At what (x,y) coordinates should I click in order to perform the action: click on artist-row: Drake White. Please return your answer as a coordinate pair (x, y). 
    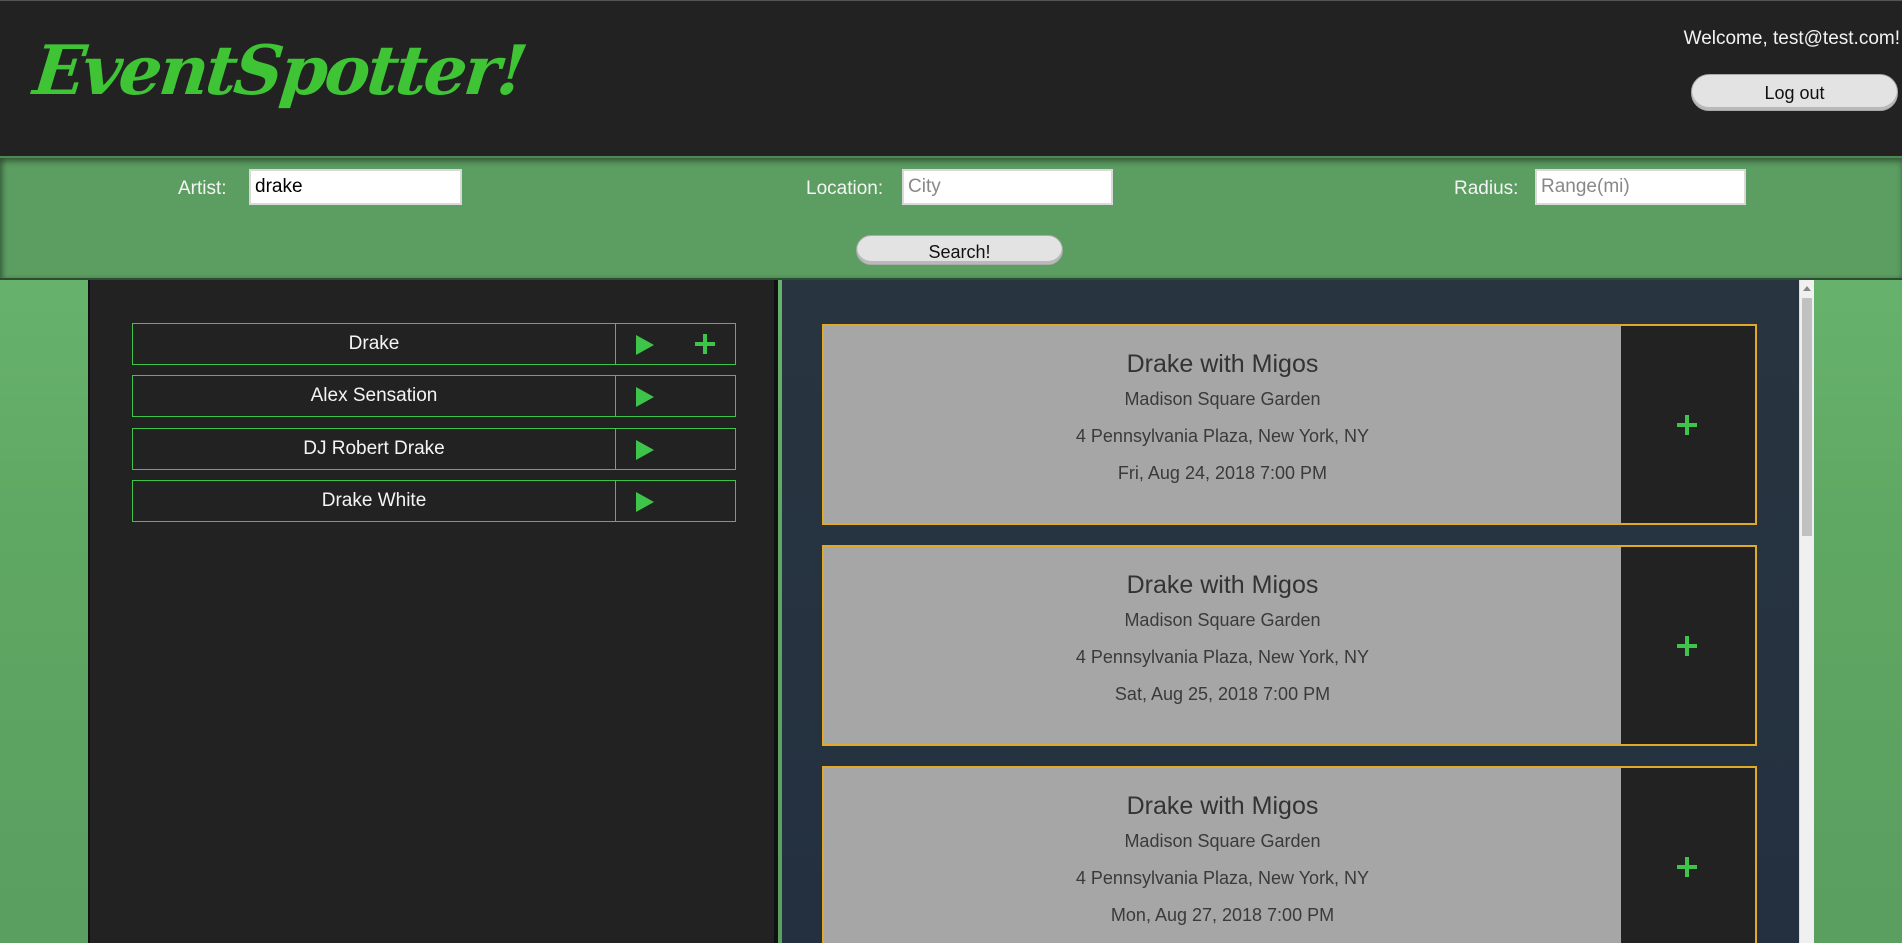
    Looking at the image, I should click on (434, 501).